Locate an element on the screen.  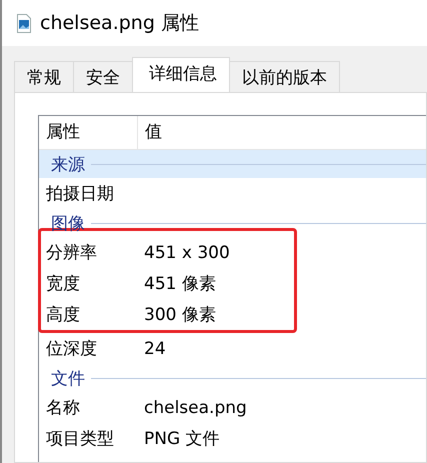
window-title: chelsea.png 属性 is located at coordinates (119, 23).